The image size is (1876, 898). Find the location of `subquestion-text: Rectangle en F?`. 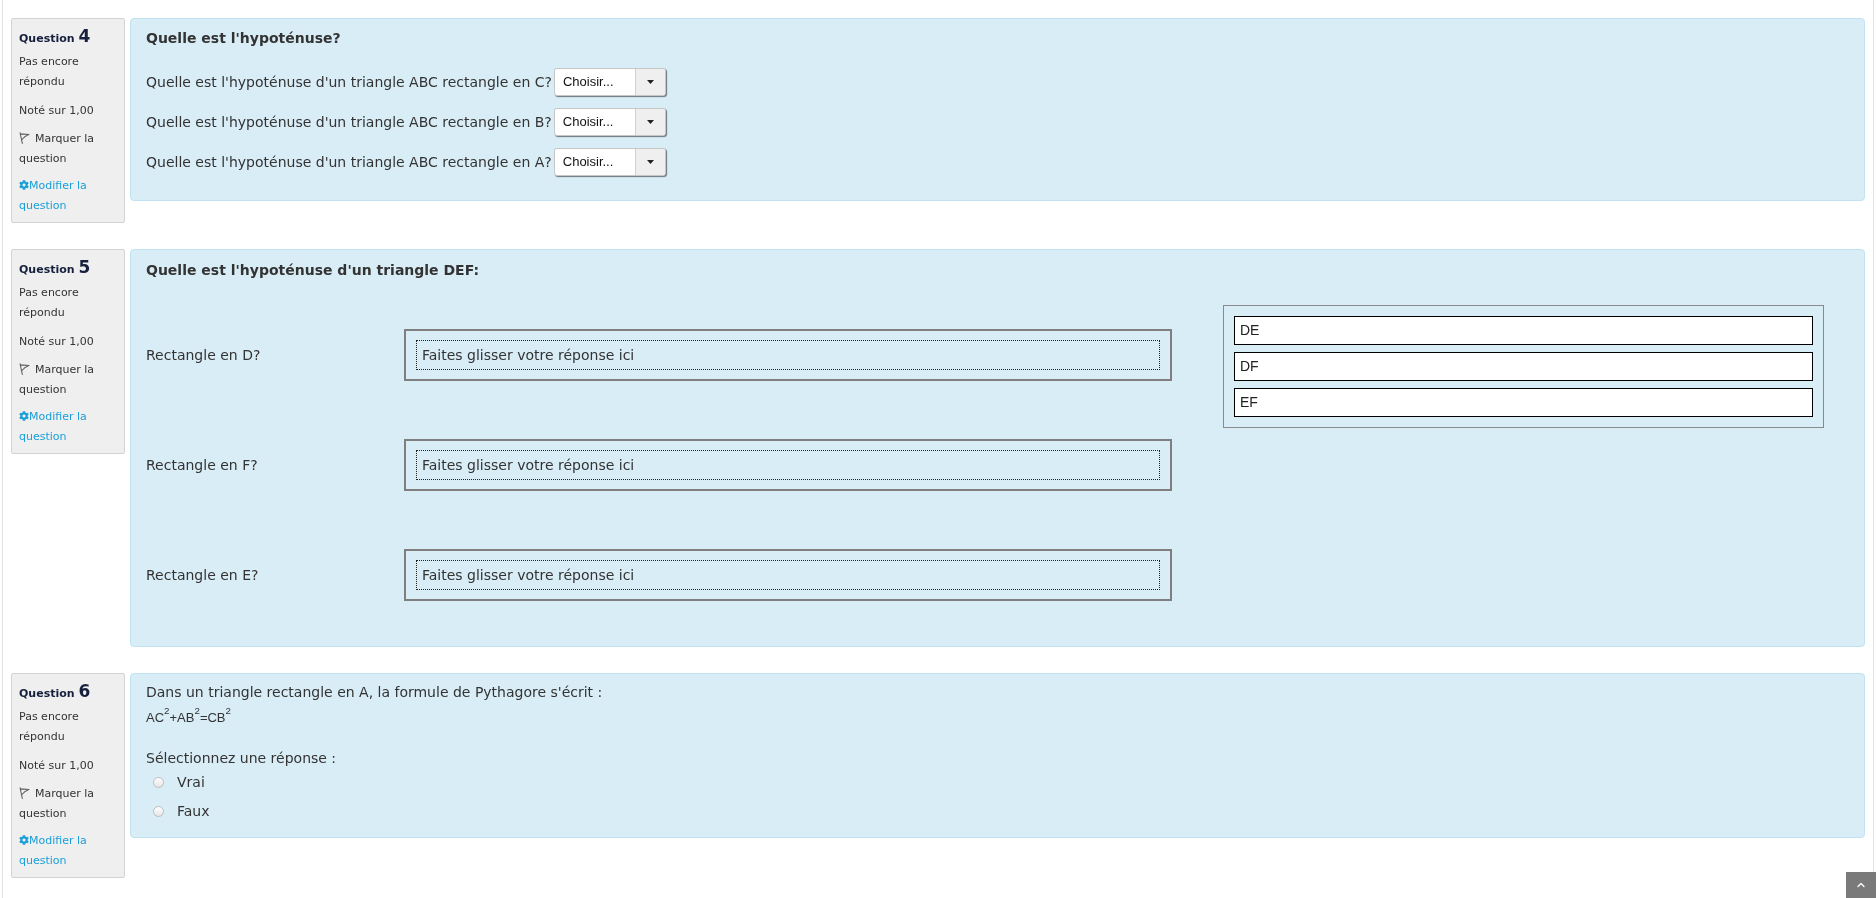

subquestion-text: Rectangle en F? is located at coordinates (202, 464).